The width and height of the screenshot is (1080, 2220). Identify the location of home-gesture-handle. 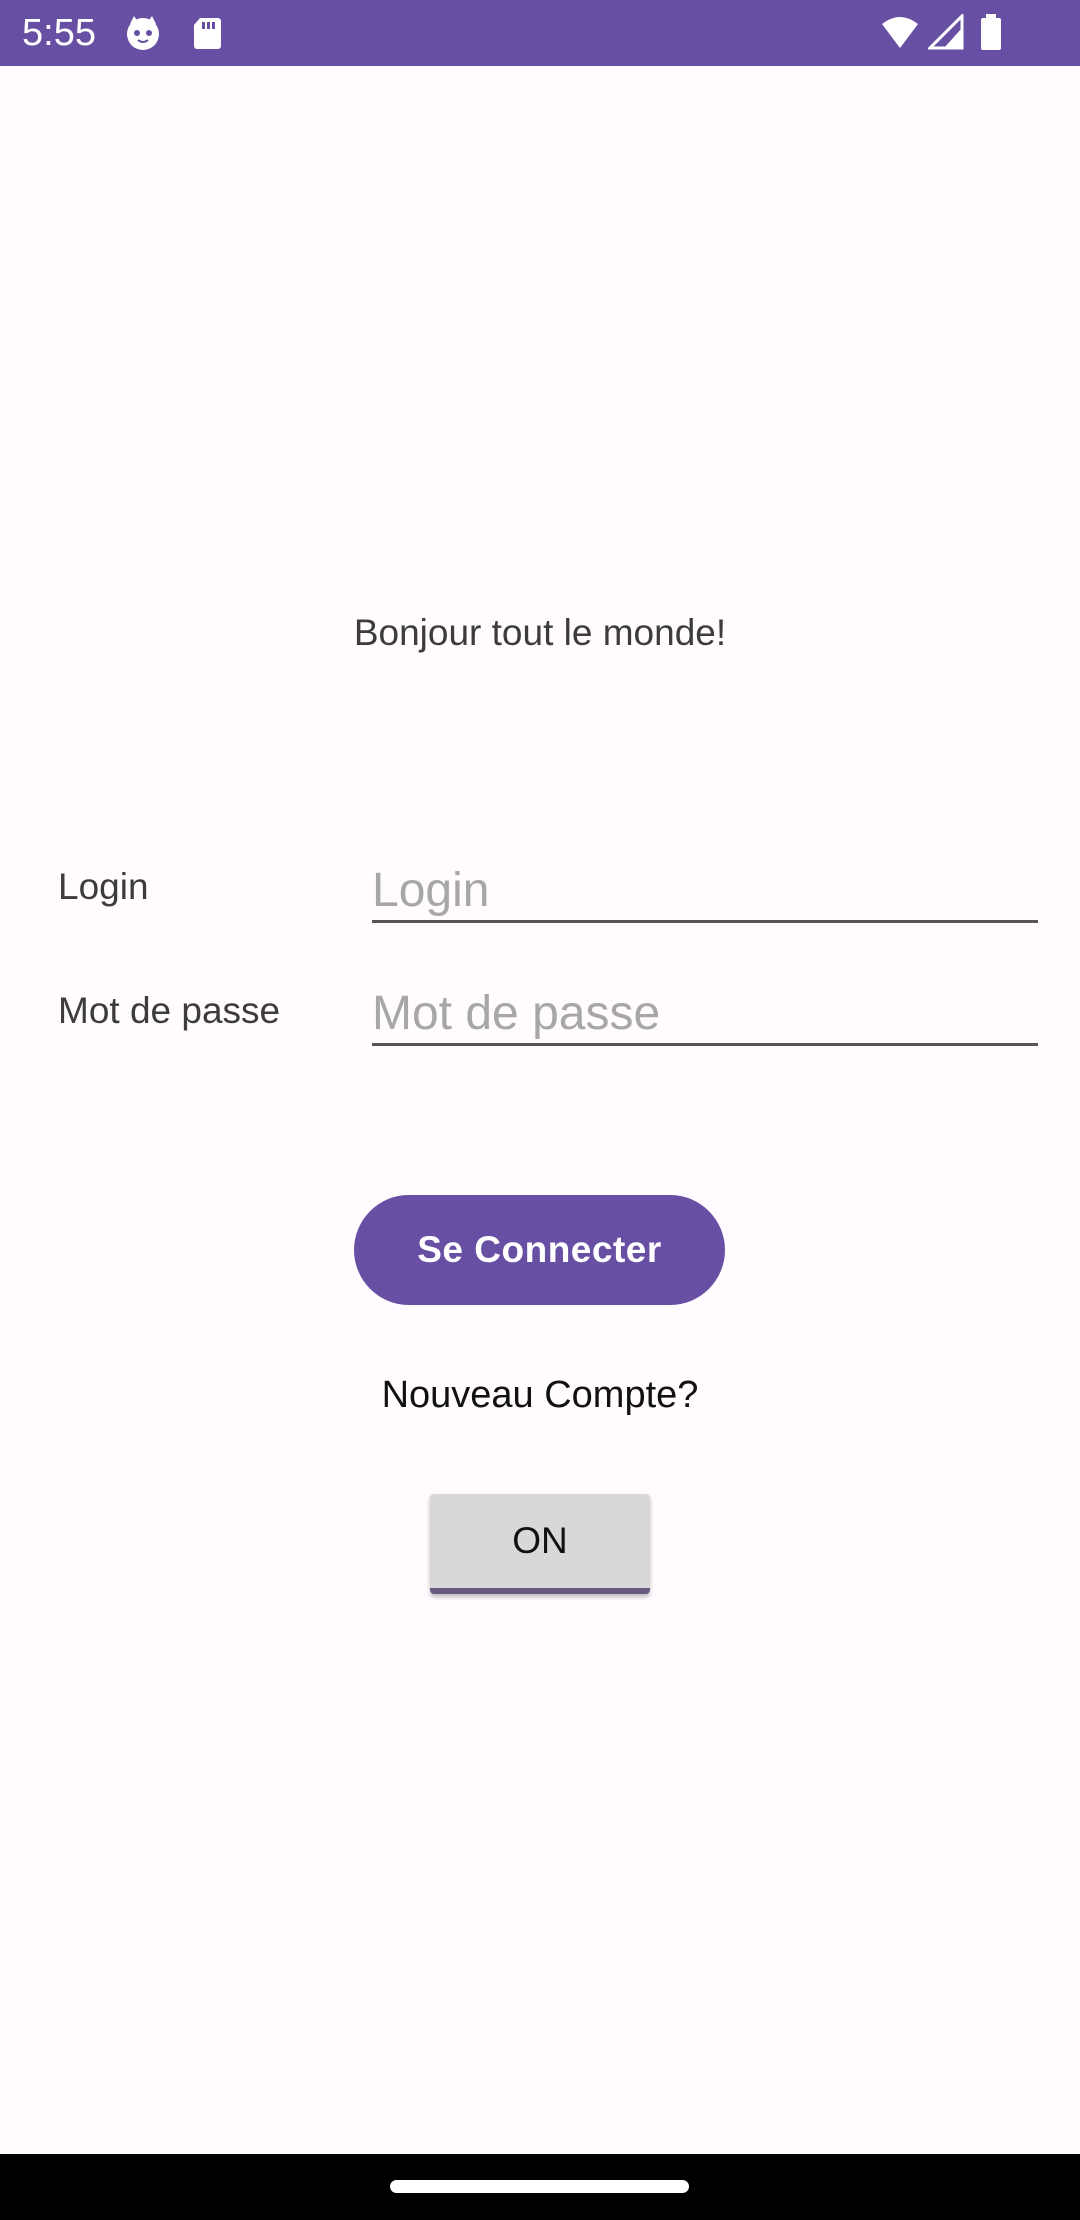
(539, 2186).